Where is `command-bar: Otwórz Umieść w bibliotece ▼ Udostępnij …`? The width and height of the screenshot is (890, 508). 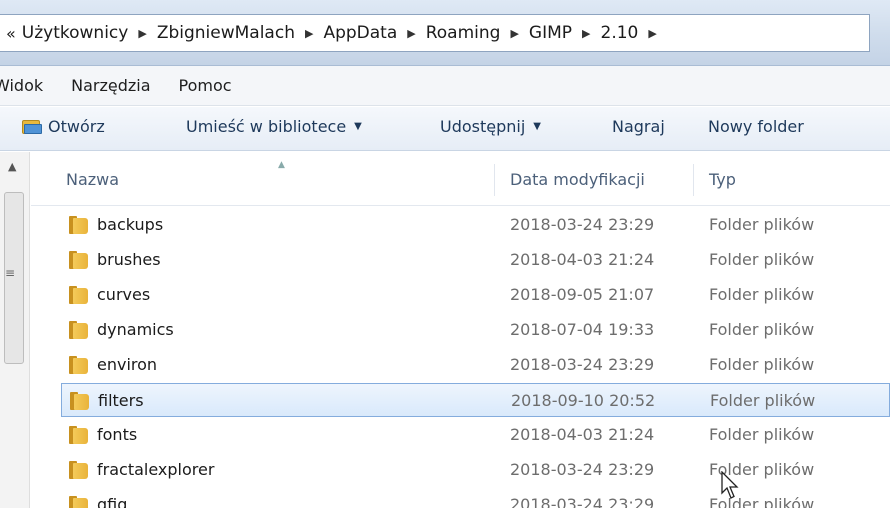
command-bar: Otwórz Umieść w bibliotece ▼ Udostępnij … is located at coordinates (445, 129).